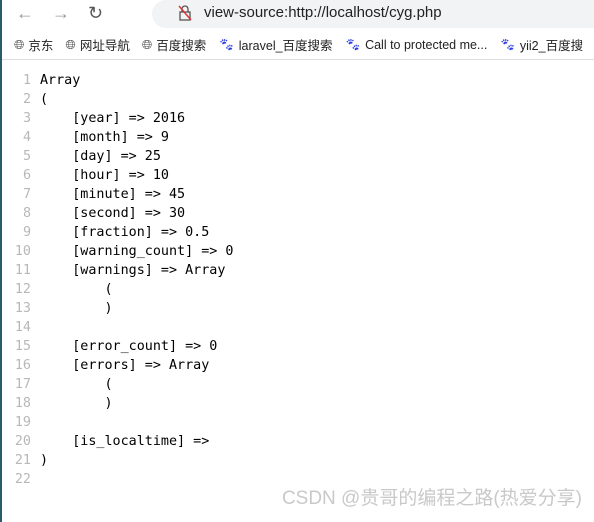  Describe the element at coordinates (117, 99) in the screenshot. I see `source-line: 2(` at that location.